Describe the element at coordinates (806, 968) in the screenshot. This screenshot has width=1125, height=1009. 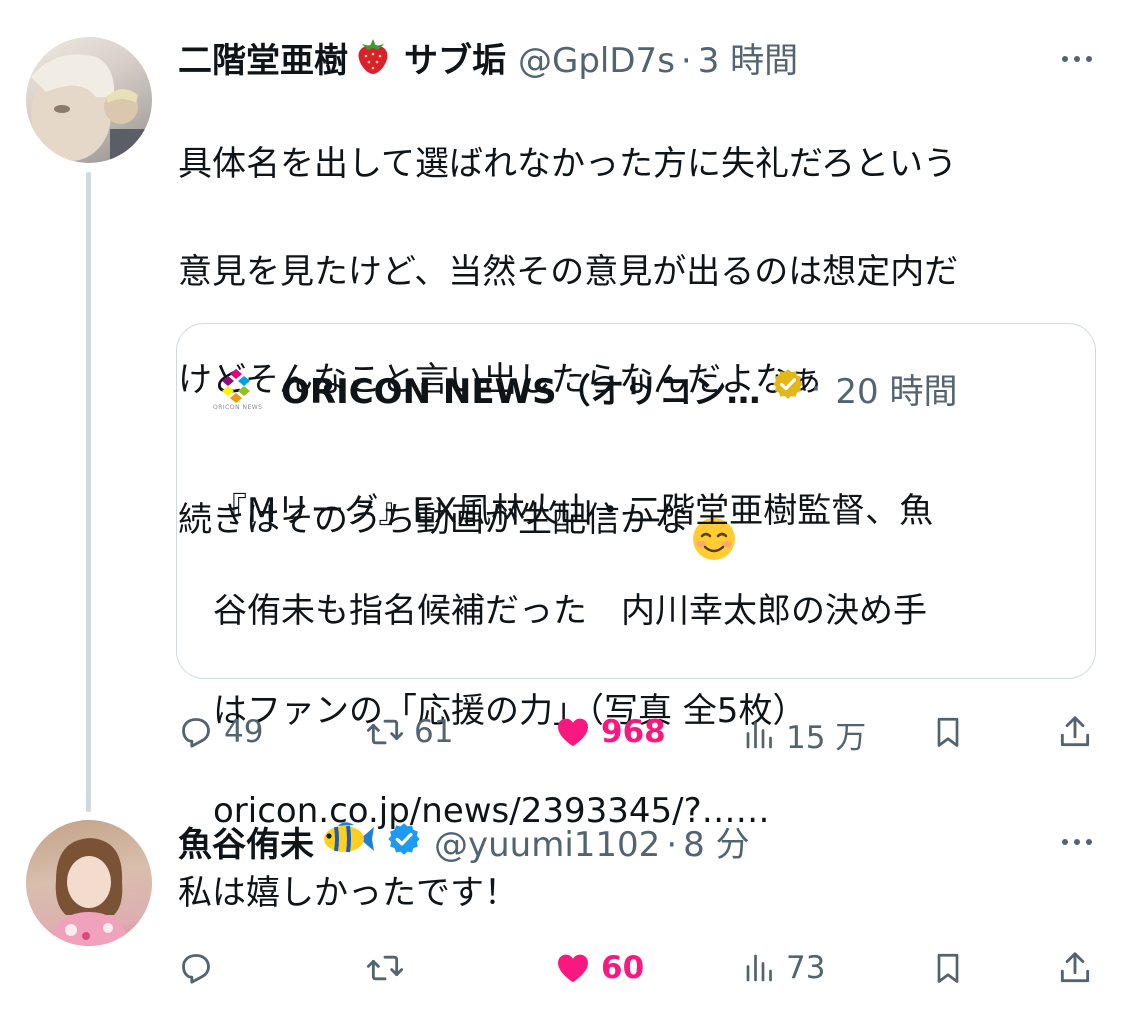
I see `view-count: 73` at that location.